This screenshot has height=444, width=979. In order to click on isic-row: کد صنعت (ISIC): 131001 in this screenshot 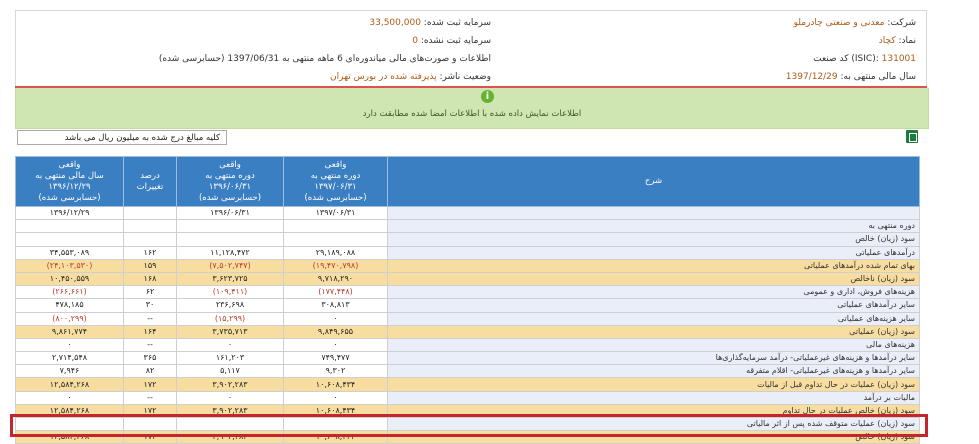, I will do `click(864, 59)`.